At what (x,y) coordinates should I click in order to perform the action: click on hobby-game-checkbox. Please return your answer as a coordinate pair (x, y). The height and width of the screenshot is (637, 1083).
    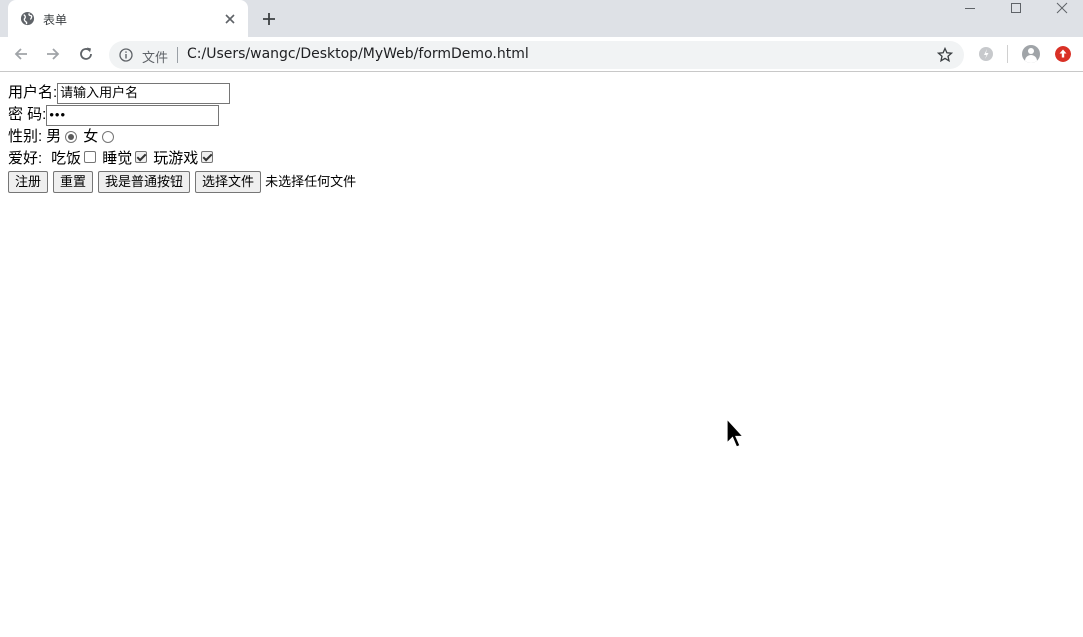
    Looking at the image, I should click on (207, 157).